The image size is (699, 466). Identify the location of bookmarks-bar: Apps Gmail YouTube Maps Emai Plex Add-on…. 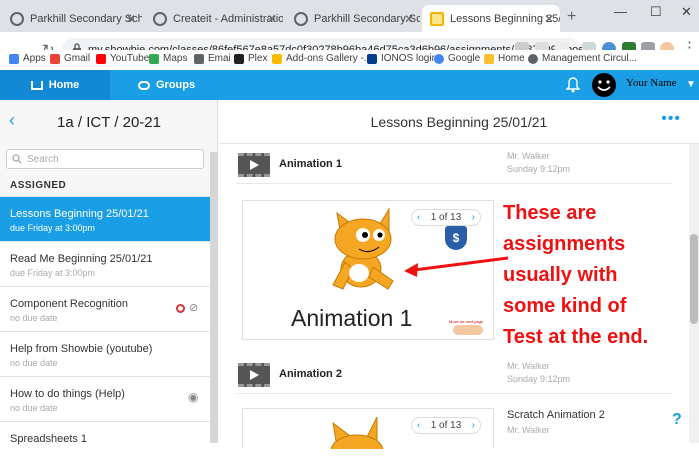
(349, 59).